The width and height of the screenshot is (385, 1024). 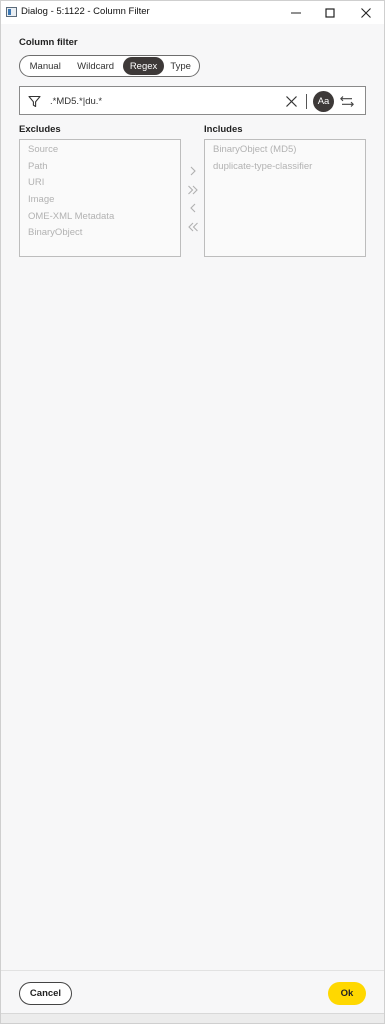 I want to click on move-right-button, so click(x=193, y=171).